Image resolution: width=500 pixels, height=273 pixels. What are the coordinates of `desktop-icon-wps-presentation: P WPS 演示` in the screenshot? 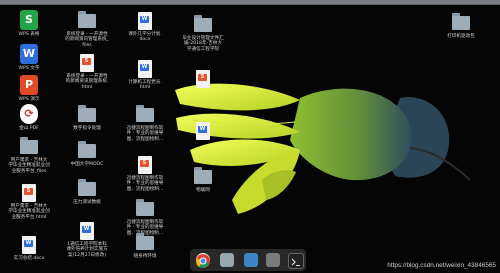 It's located at (29, 88).